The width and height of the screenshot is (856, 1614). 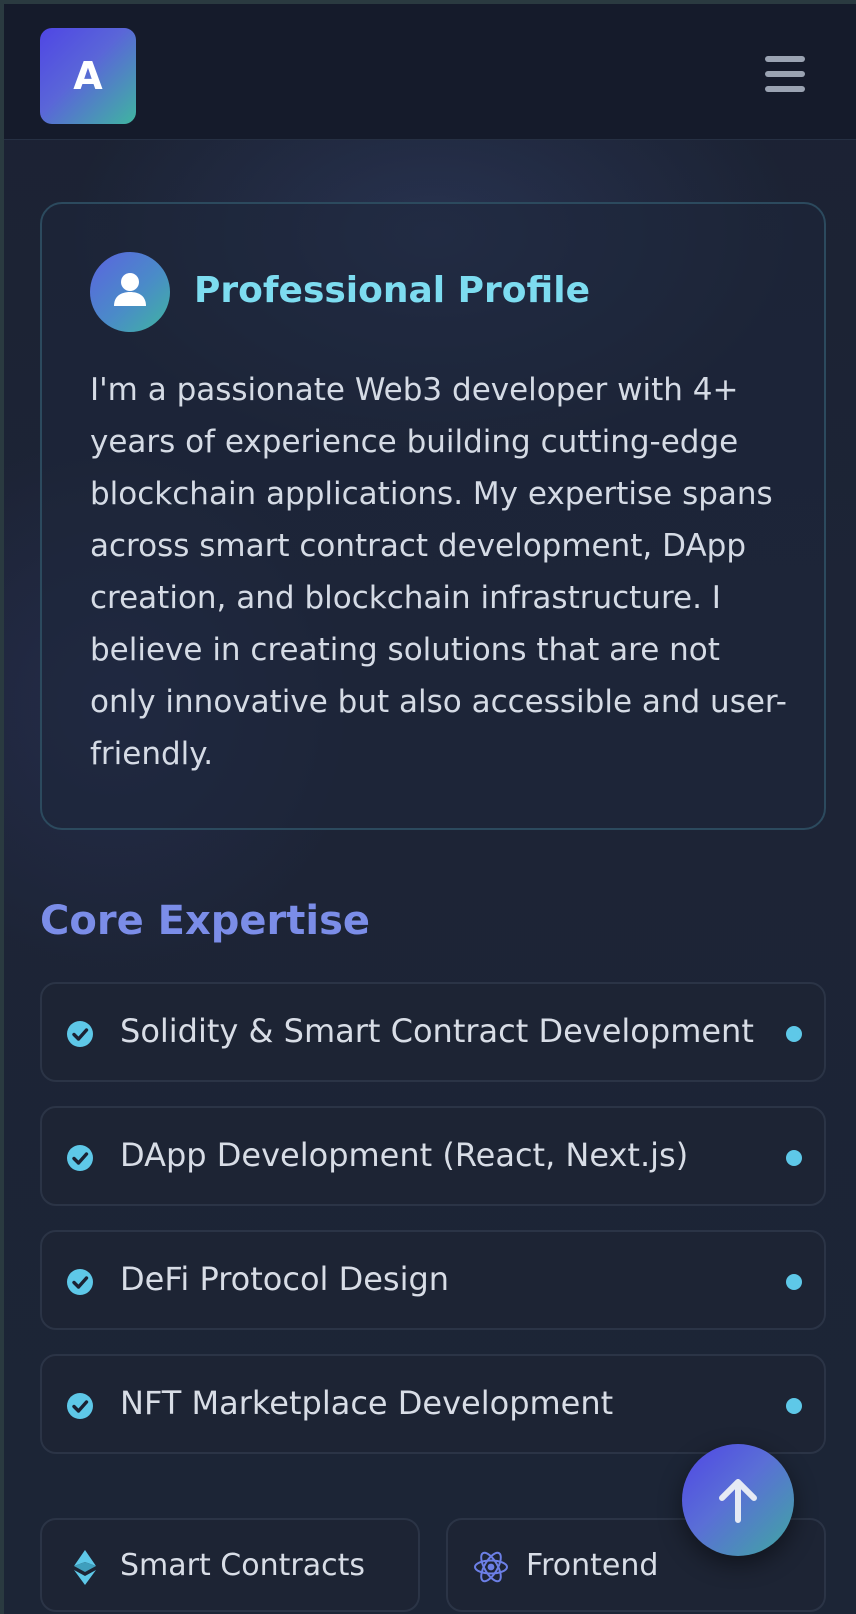 I want to click on core-expertise-heading: Core Expertise, so click(x=205, y=921).